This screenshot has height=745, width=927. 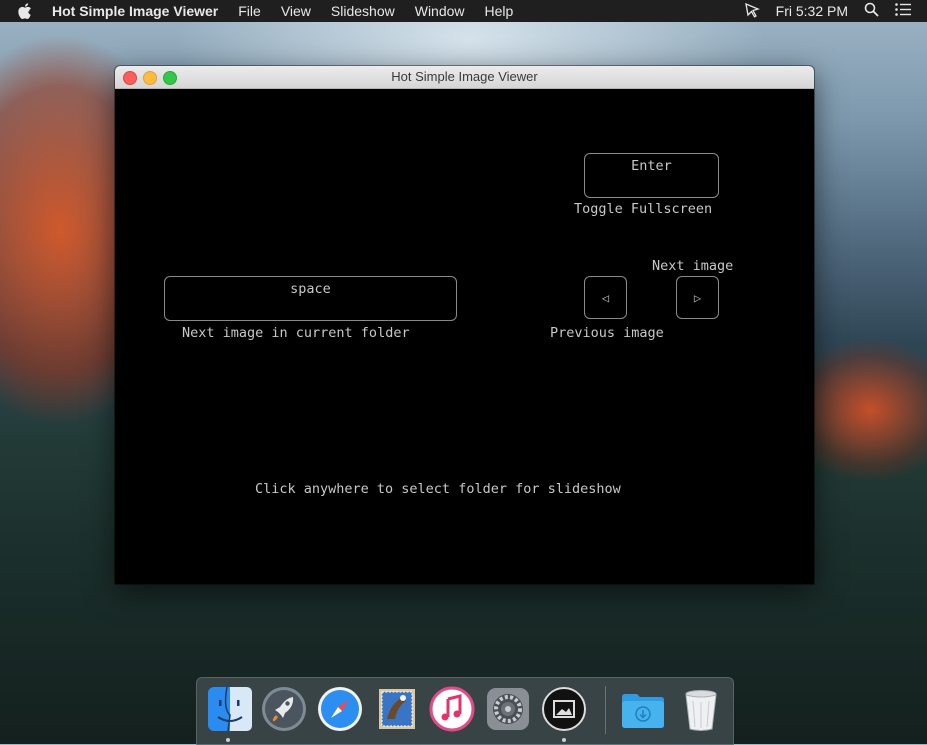 I want to click on mail-icon, so click(x=397, y=709).